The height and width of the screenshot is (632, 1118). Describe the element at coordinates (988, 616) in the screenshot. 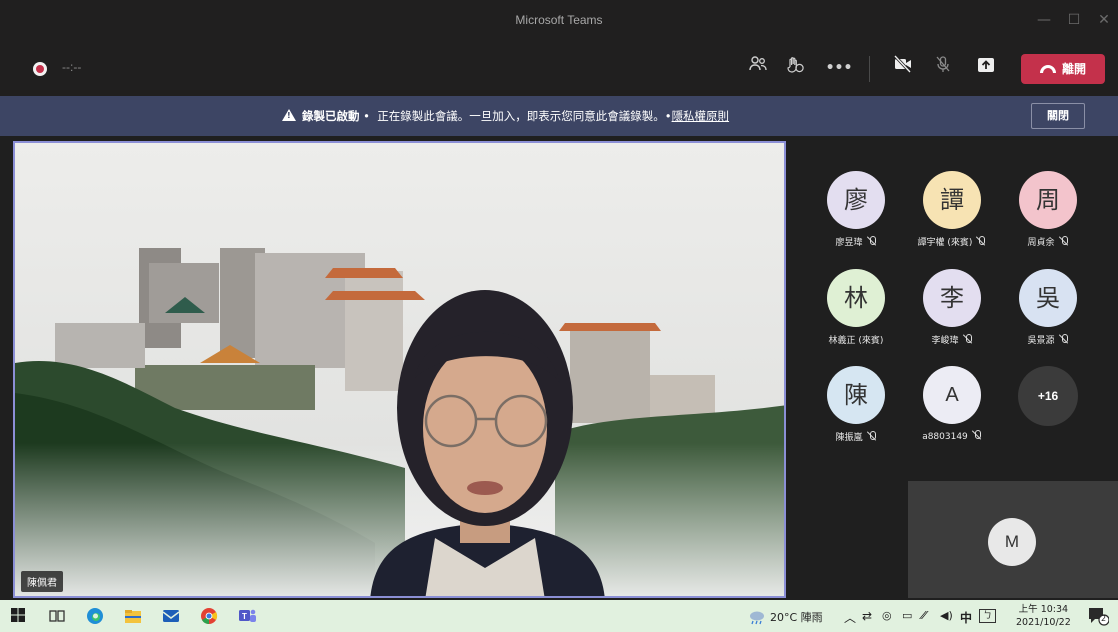

I see `input-mode-icon: ㄅ` at that location.